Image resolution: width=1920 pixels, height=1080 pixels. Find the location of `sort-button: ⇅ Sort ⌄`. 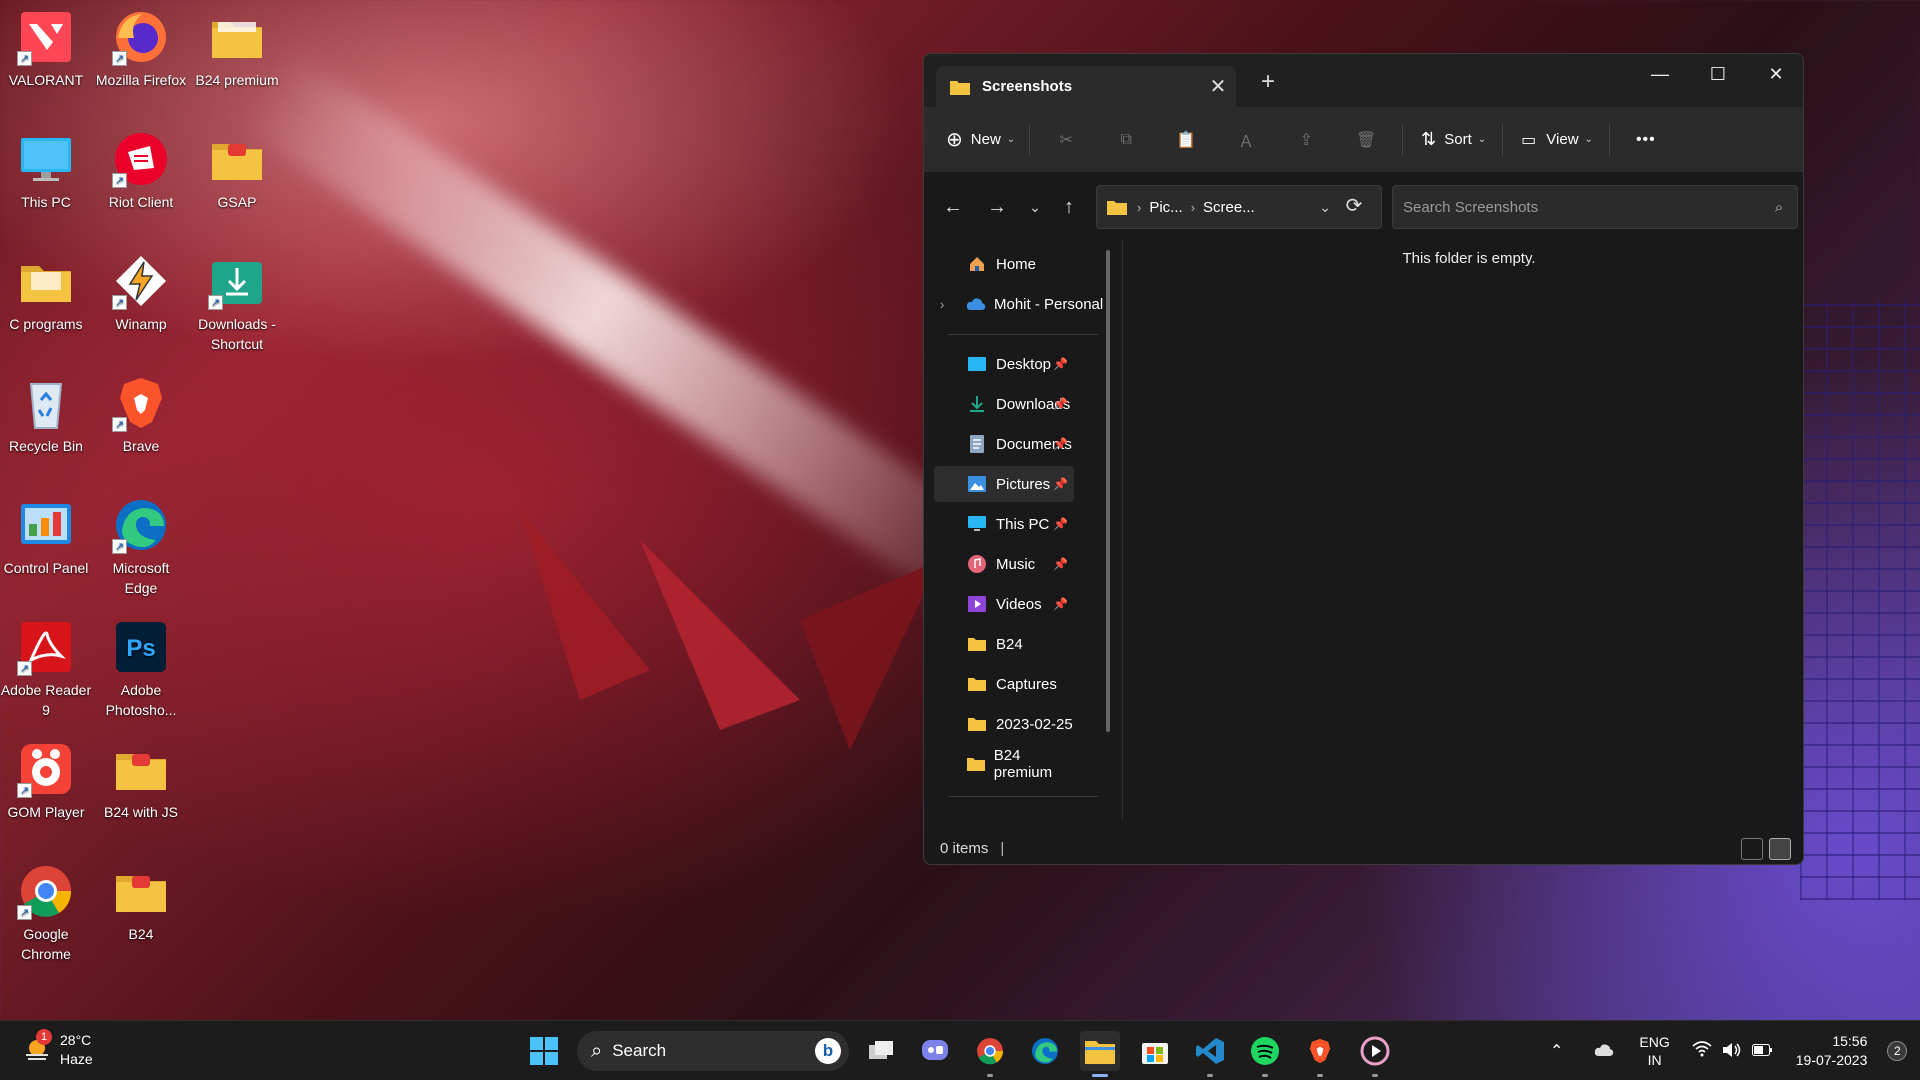

sort-button: ⇅ Sort ⌄ is located at coordinates (1453, 140).